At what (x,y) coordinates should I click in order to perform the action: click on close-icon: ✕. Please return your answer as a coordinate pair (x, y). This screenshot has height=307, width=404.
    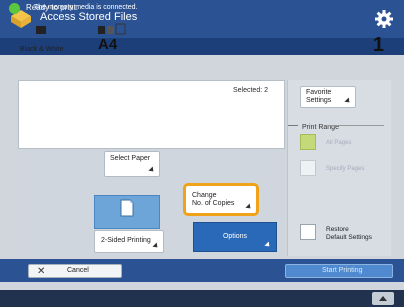
    Looking at the image, I should click on (41, 271).